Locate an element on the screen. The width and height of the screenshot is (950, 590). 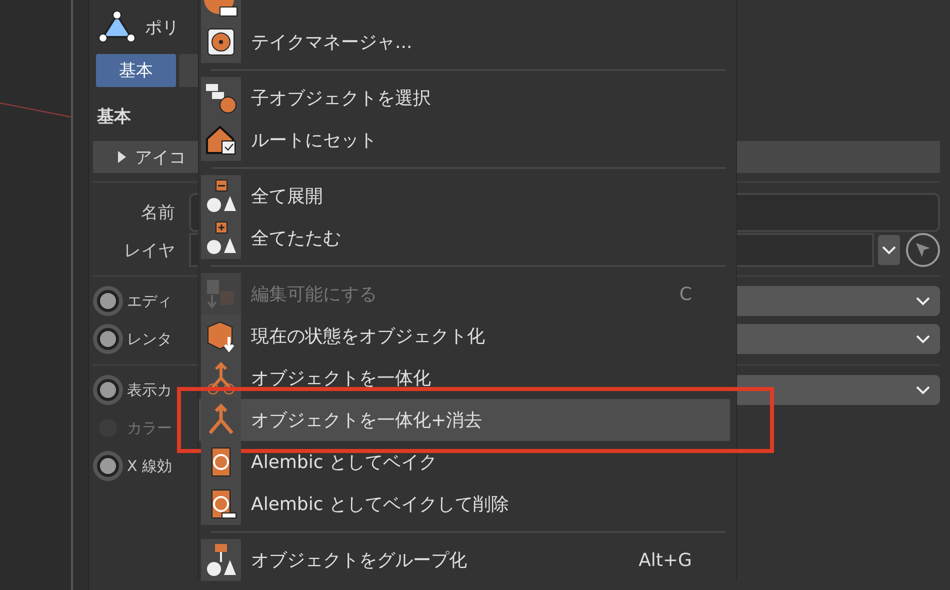
guide-line is located at coordinates (35, 110).